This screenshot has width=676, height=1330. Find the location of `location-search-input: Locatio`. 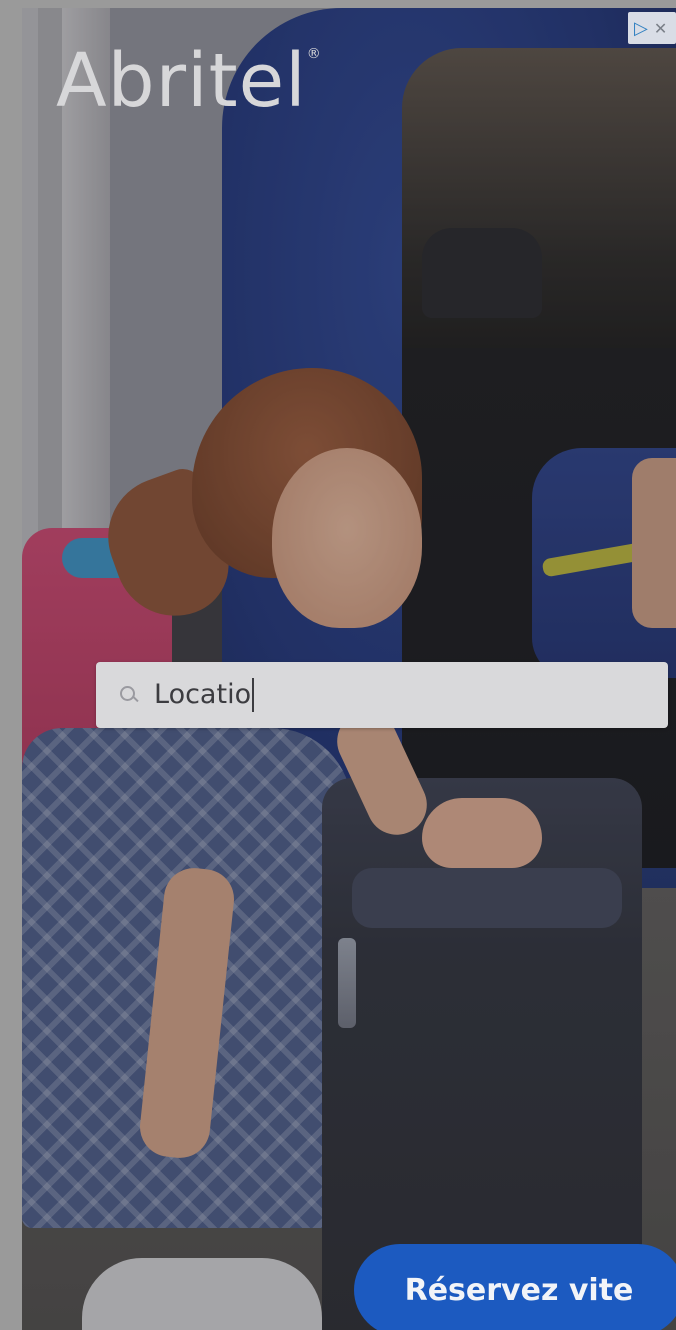

location-search-input: Locatio is located at coordinates (382, 695).